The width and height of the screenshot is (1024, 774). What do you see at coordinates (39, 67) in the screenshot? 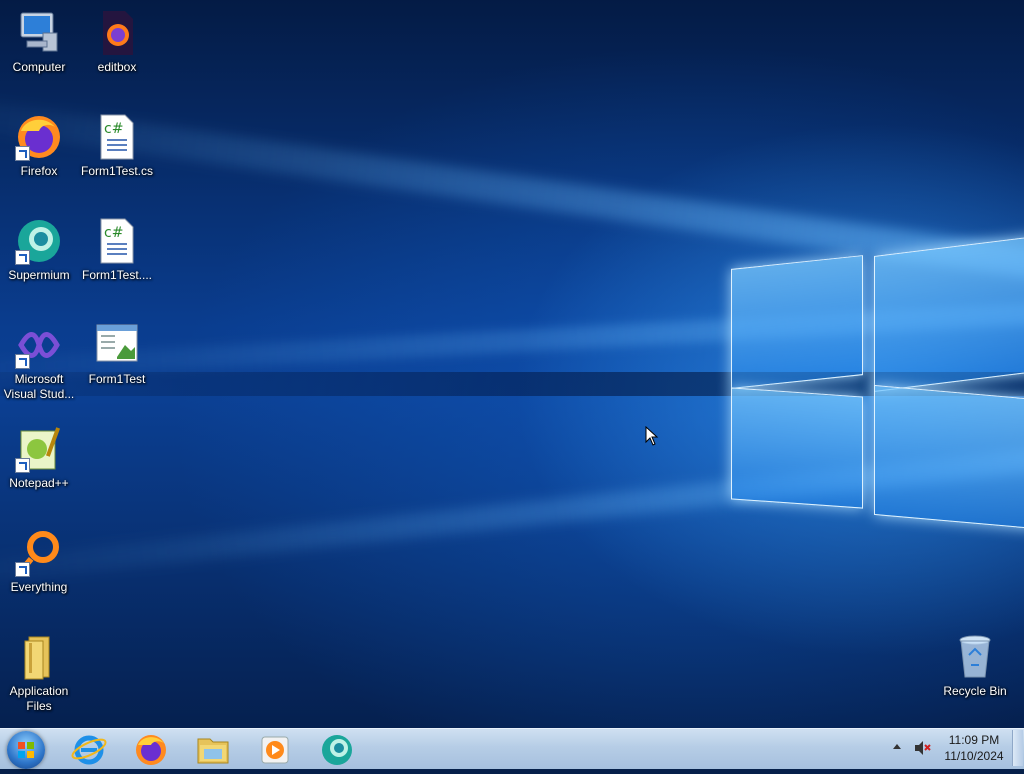
I see `desktop-icon-label: Computer` at bounding box center [39, 67].